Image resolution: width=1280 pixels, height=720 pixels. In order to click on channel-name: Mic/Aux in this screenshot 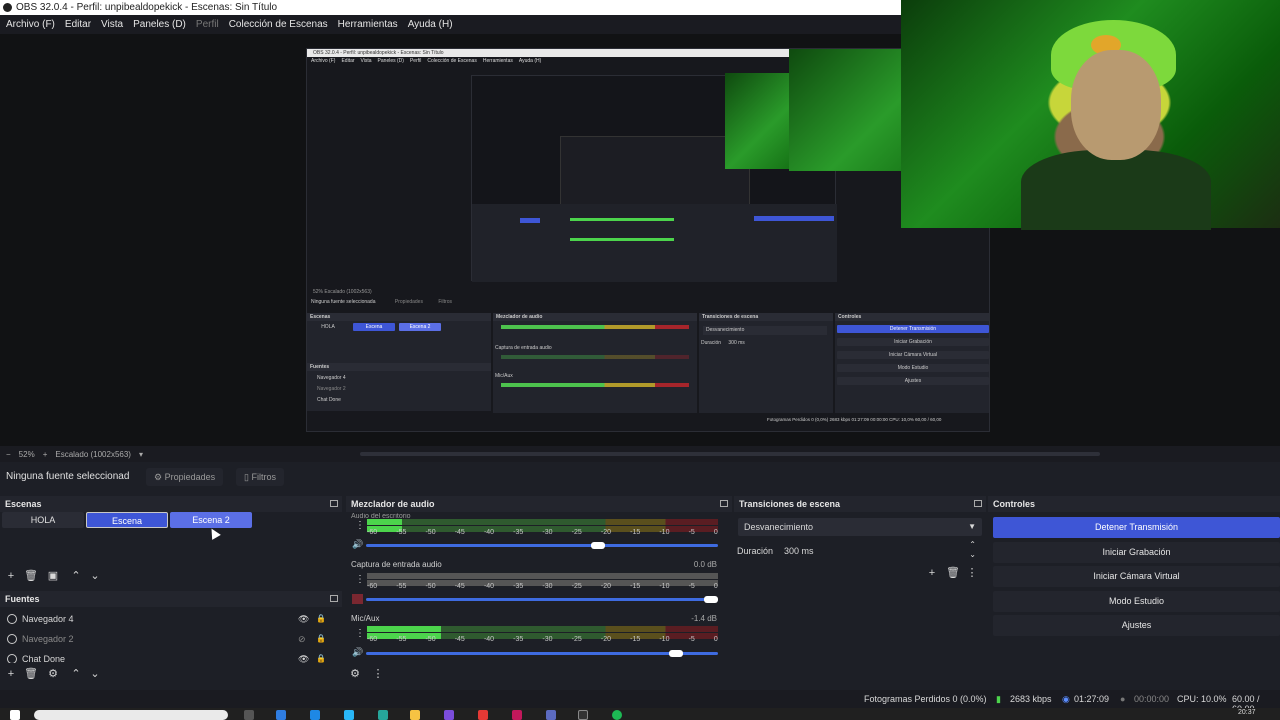, I will do `click(365, 618)`.